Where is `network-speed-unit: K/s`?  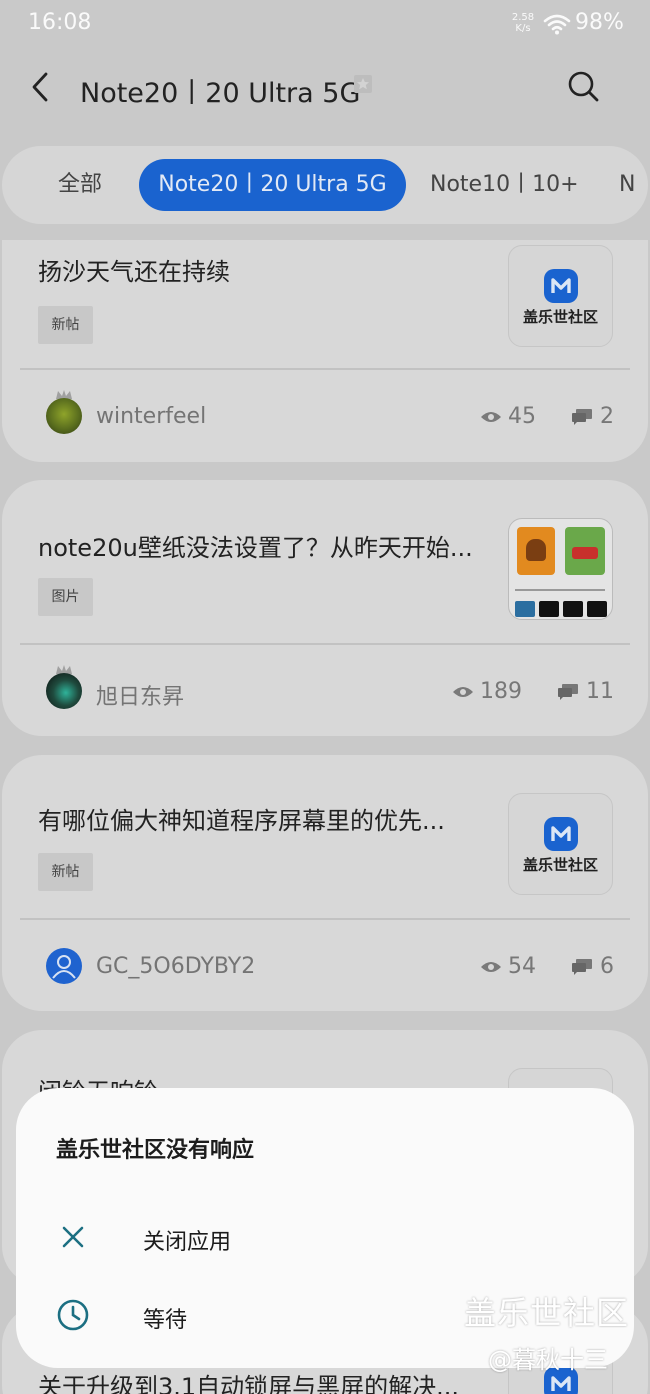 network-speed-unit: K/s is located at coordinates (523, 28).